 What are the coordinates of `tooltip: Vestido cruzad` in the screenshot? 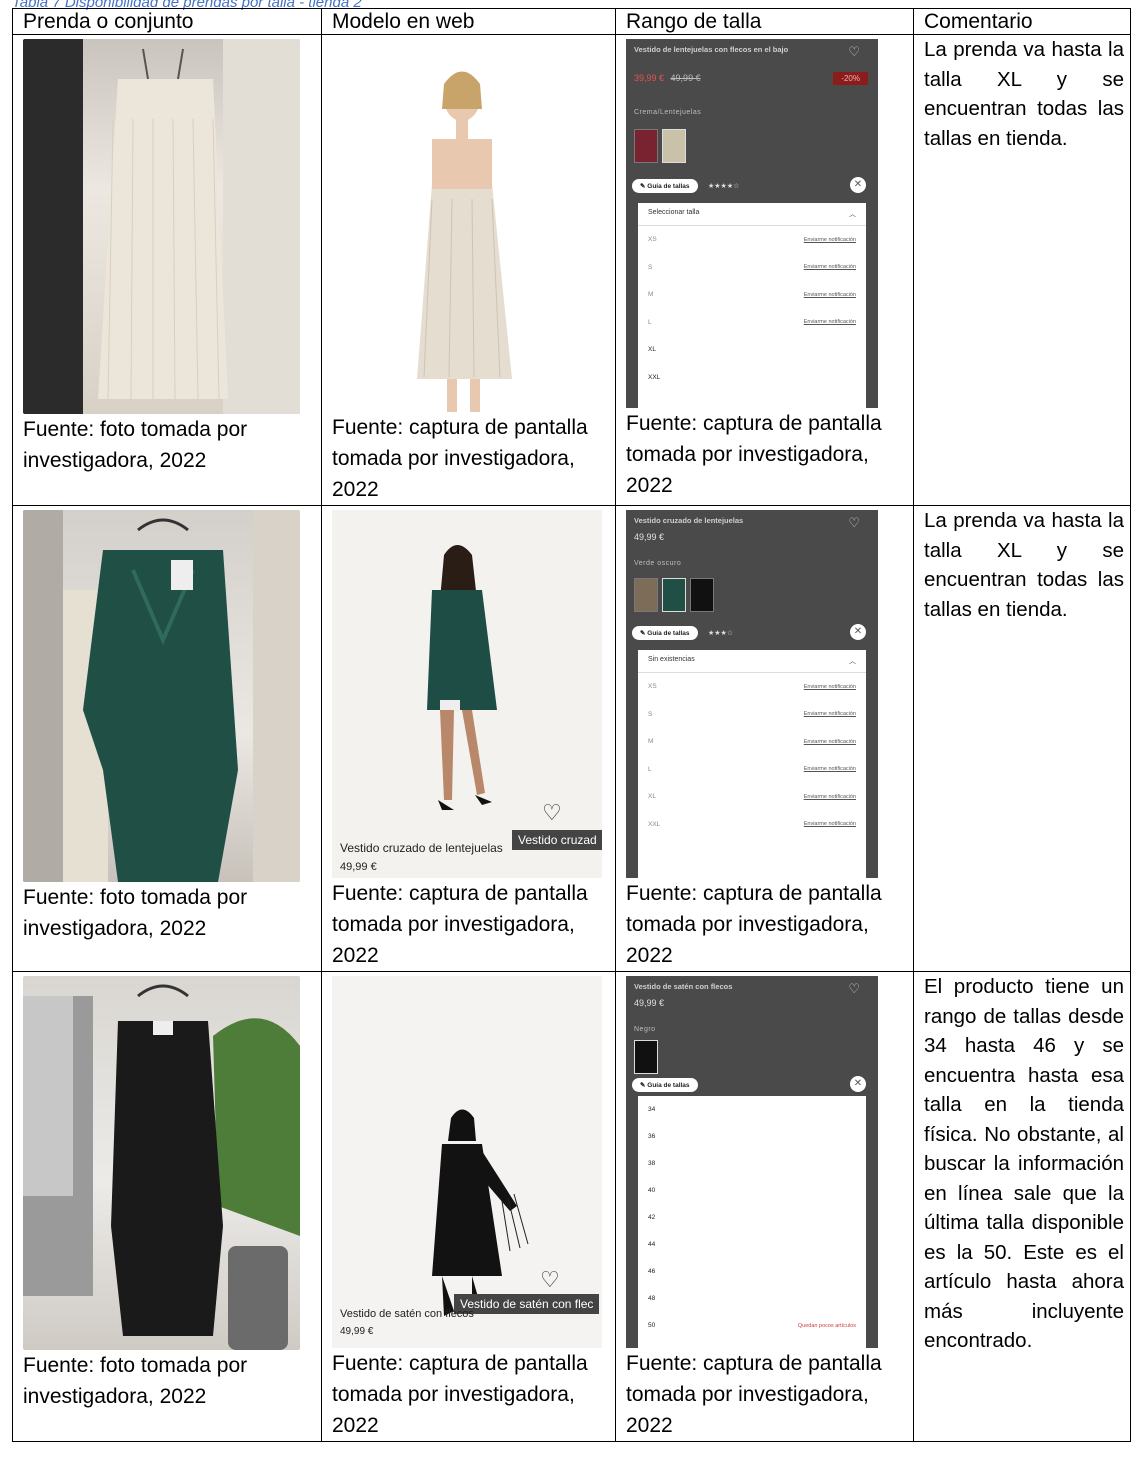 It's located at (557, 840).